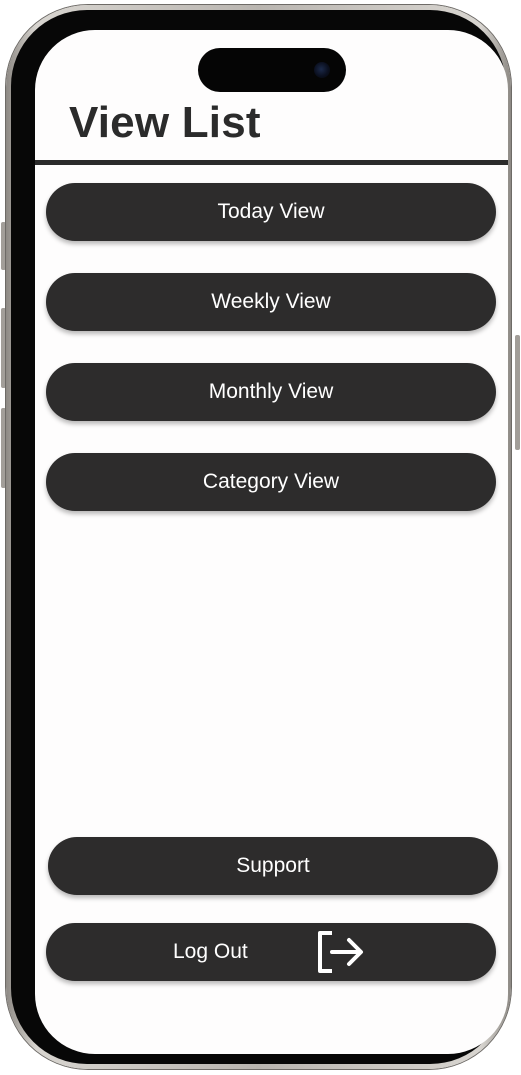 Image resolution: width=521 pixels, height=1075 pixels. What do you see at coordinates (271, 482) in the screenshot?
I see `category-view-button: Category View` at bounding box center [271, 482].